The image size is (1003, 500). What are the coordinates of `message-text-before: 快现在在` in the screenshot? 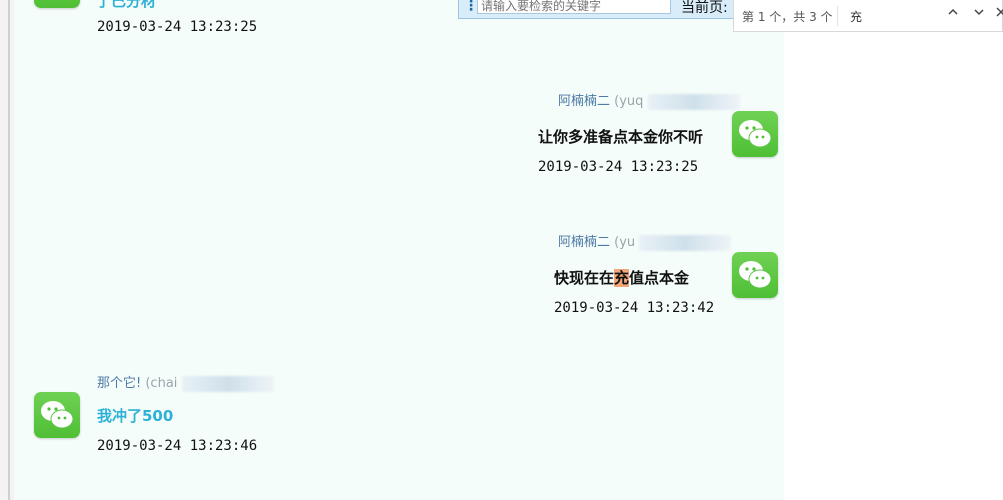 It's located at (584, 278).